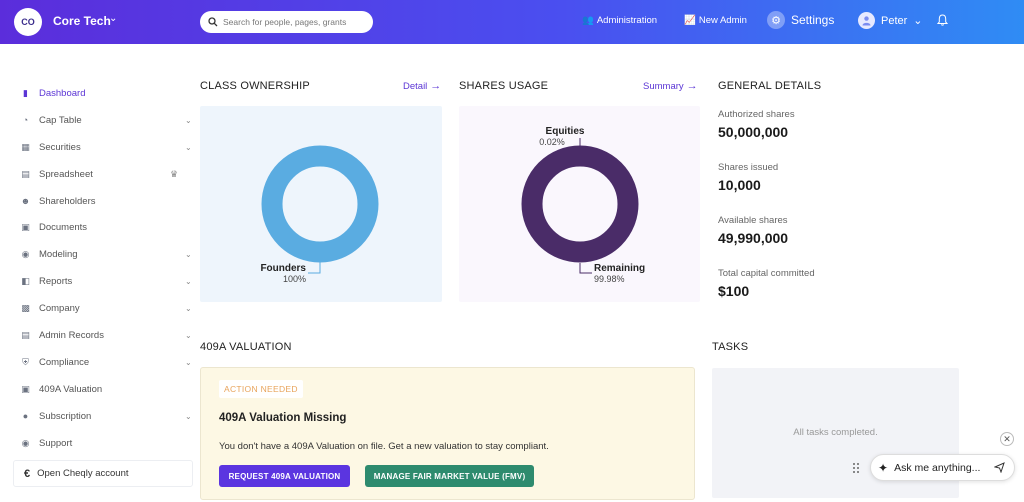 This screenshot has width=1024, height=502. Describe the element at coordinates (100, 120) in the screenshot. I see `sidebar-item-cap-table: ◔ Cap Table ⌄` at that location.